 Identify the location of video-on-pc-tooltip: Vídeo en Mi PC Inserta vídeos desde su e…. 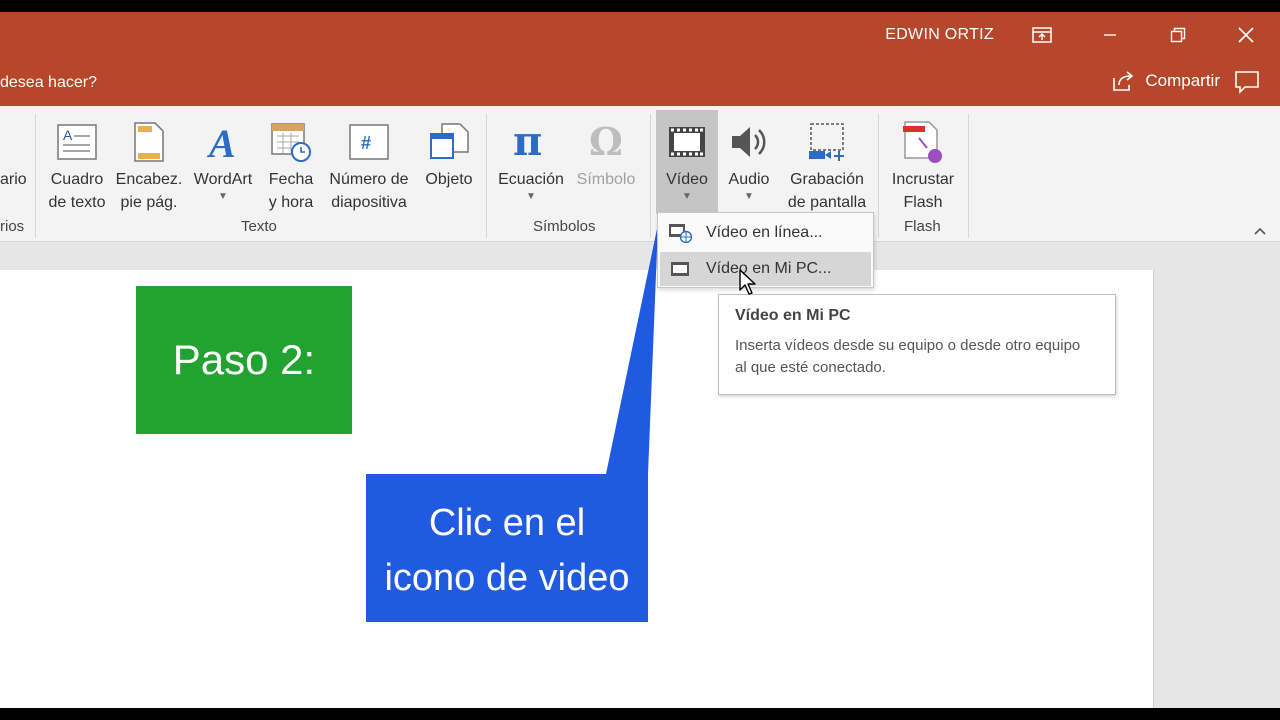
(917, 344).